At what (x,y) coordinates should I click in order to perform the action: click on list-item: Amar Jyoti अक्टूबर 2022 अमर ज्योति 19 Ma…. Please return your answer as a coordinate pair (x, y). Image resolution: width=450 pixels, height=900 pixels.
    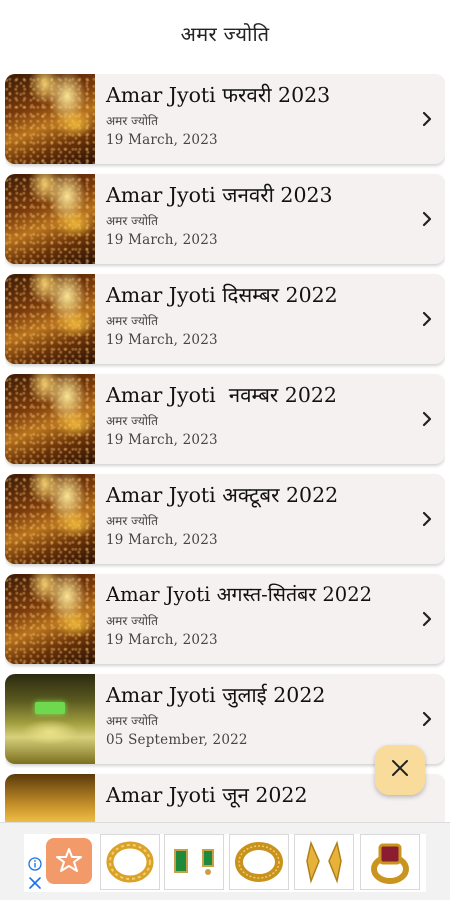
    Looking at the image, I should click on (225, 519).